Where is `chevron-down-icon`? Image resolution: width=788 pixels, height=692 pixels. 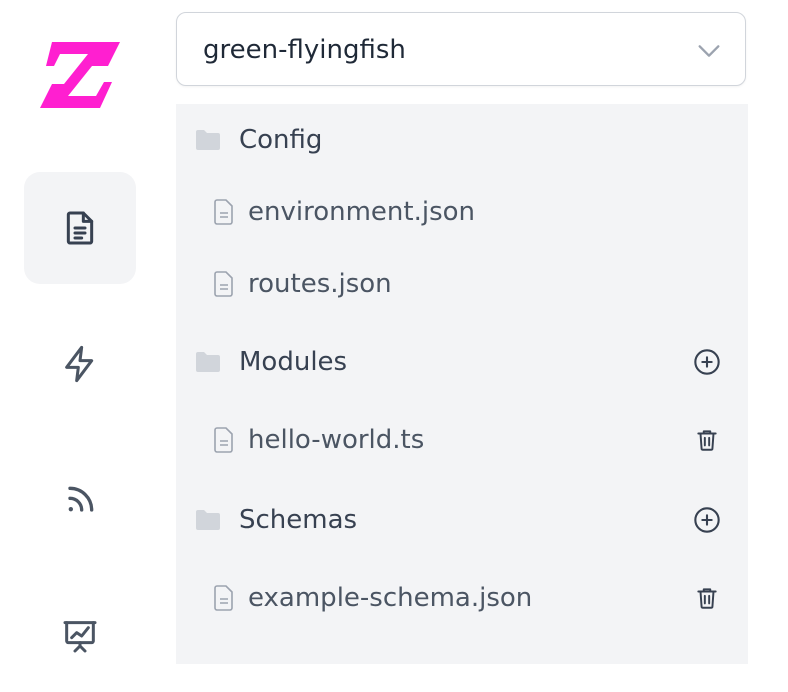
chevron-down-icon is located at coordinates (709, 51).